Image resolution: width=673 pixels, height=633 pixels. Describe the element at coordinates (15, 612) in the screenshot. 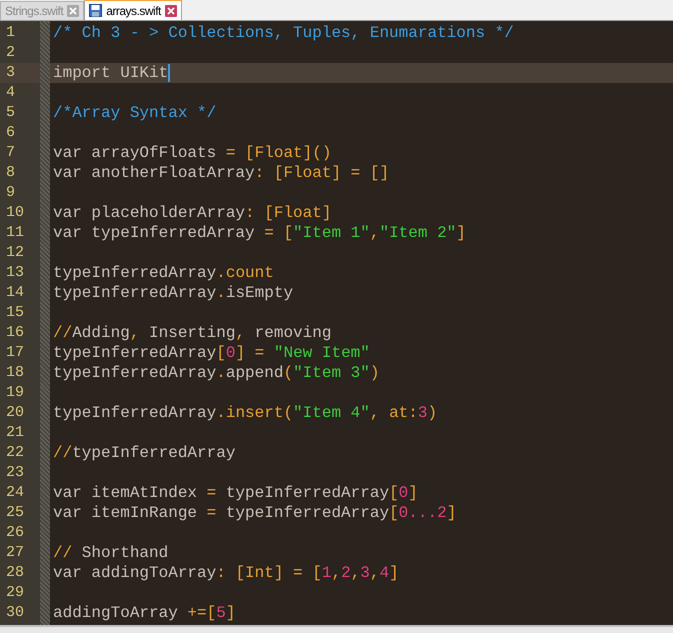

I see `line-number: 30` at that location.